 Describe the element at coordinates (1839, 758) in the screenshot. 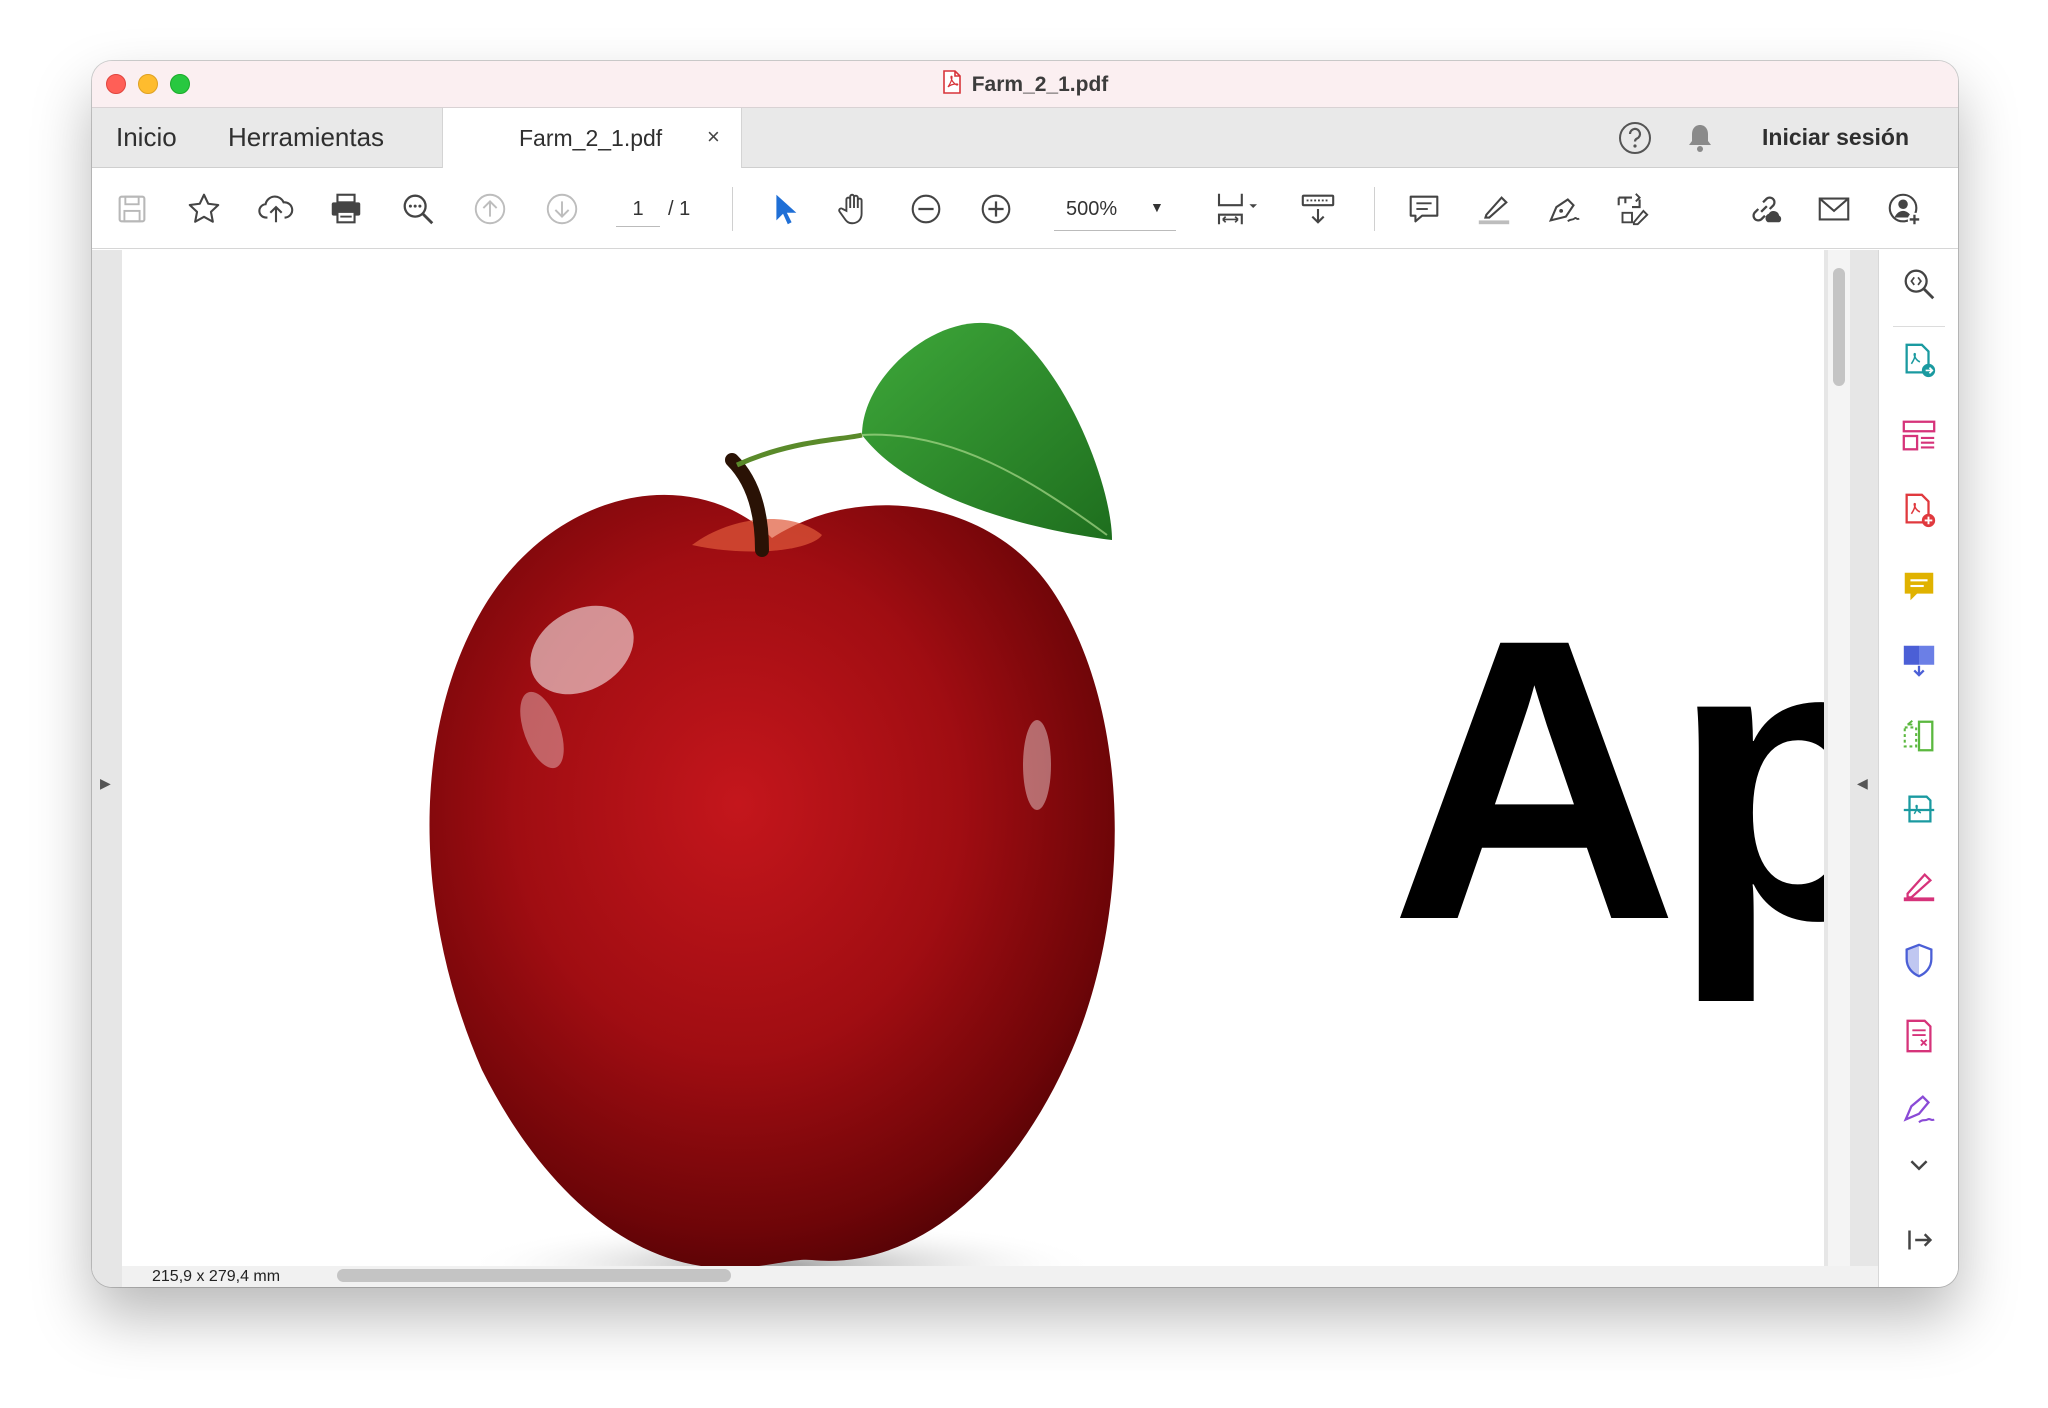

I see `vertical-scrollbar` at that location.